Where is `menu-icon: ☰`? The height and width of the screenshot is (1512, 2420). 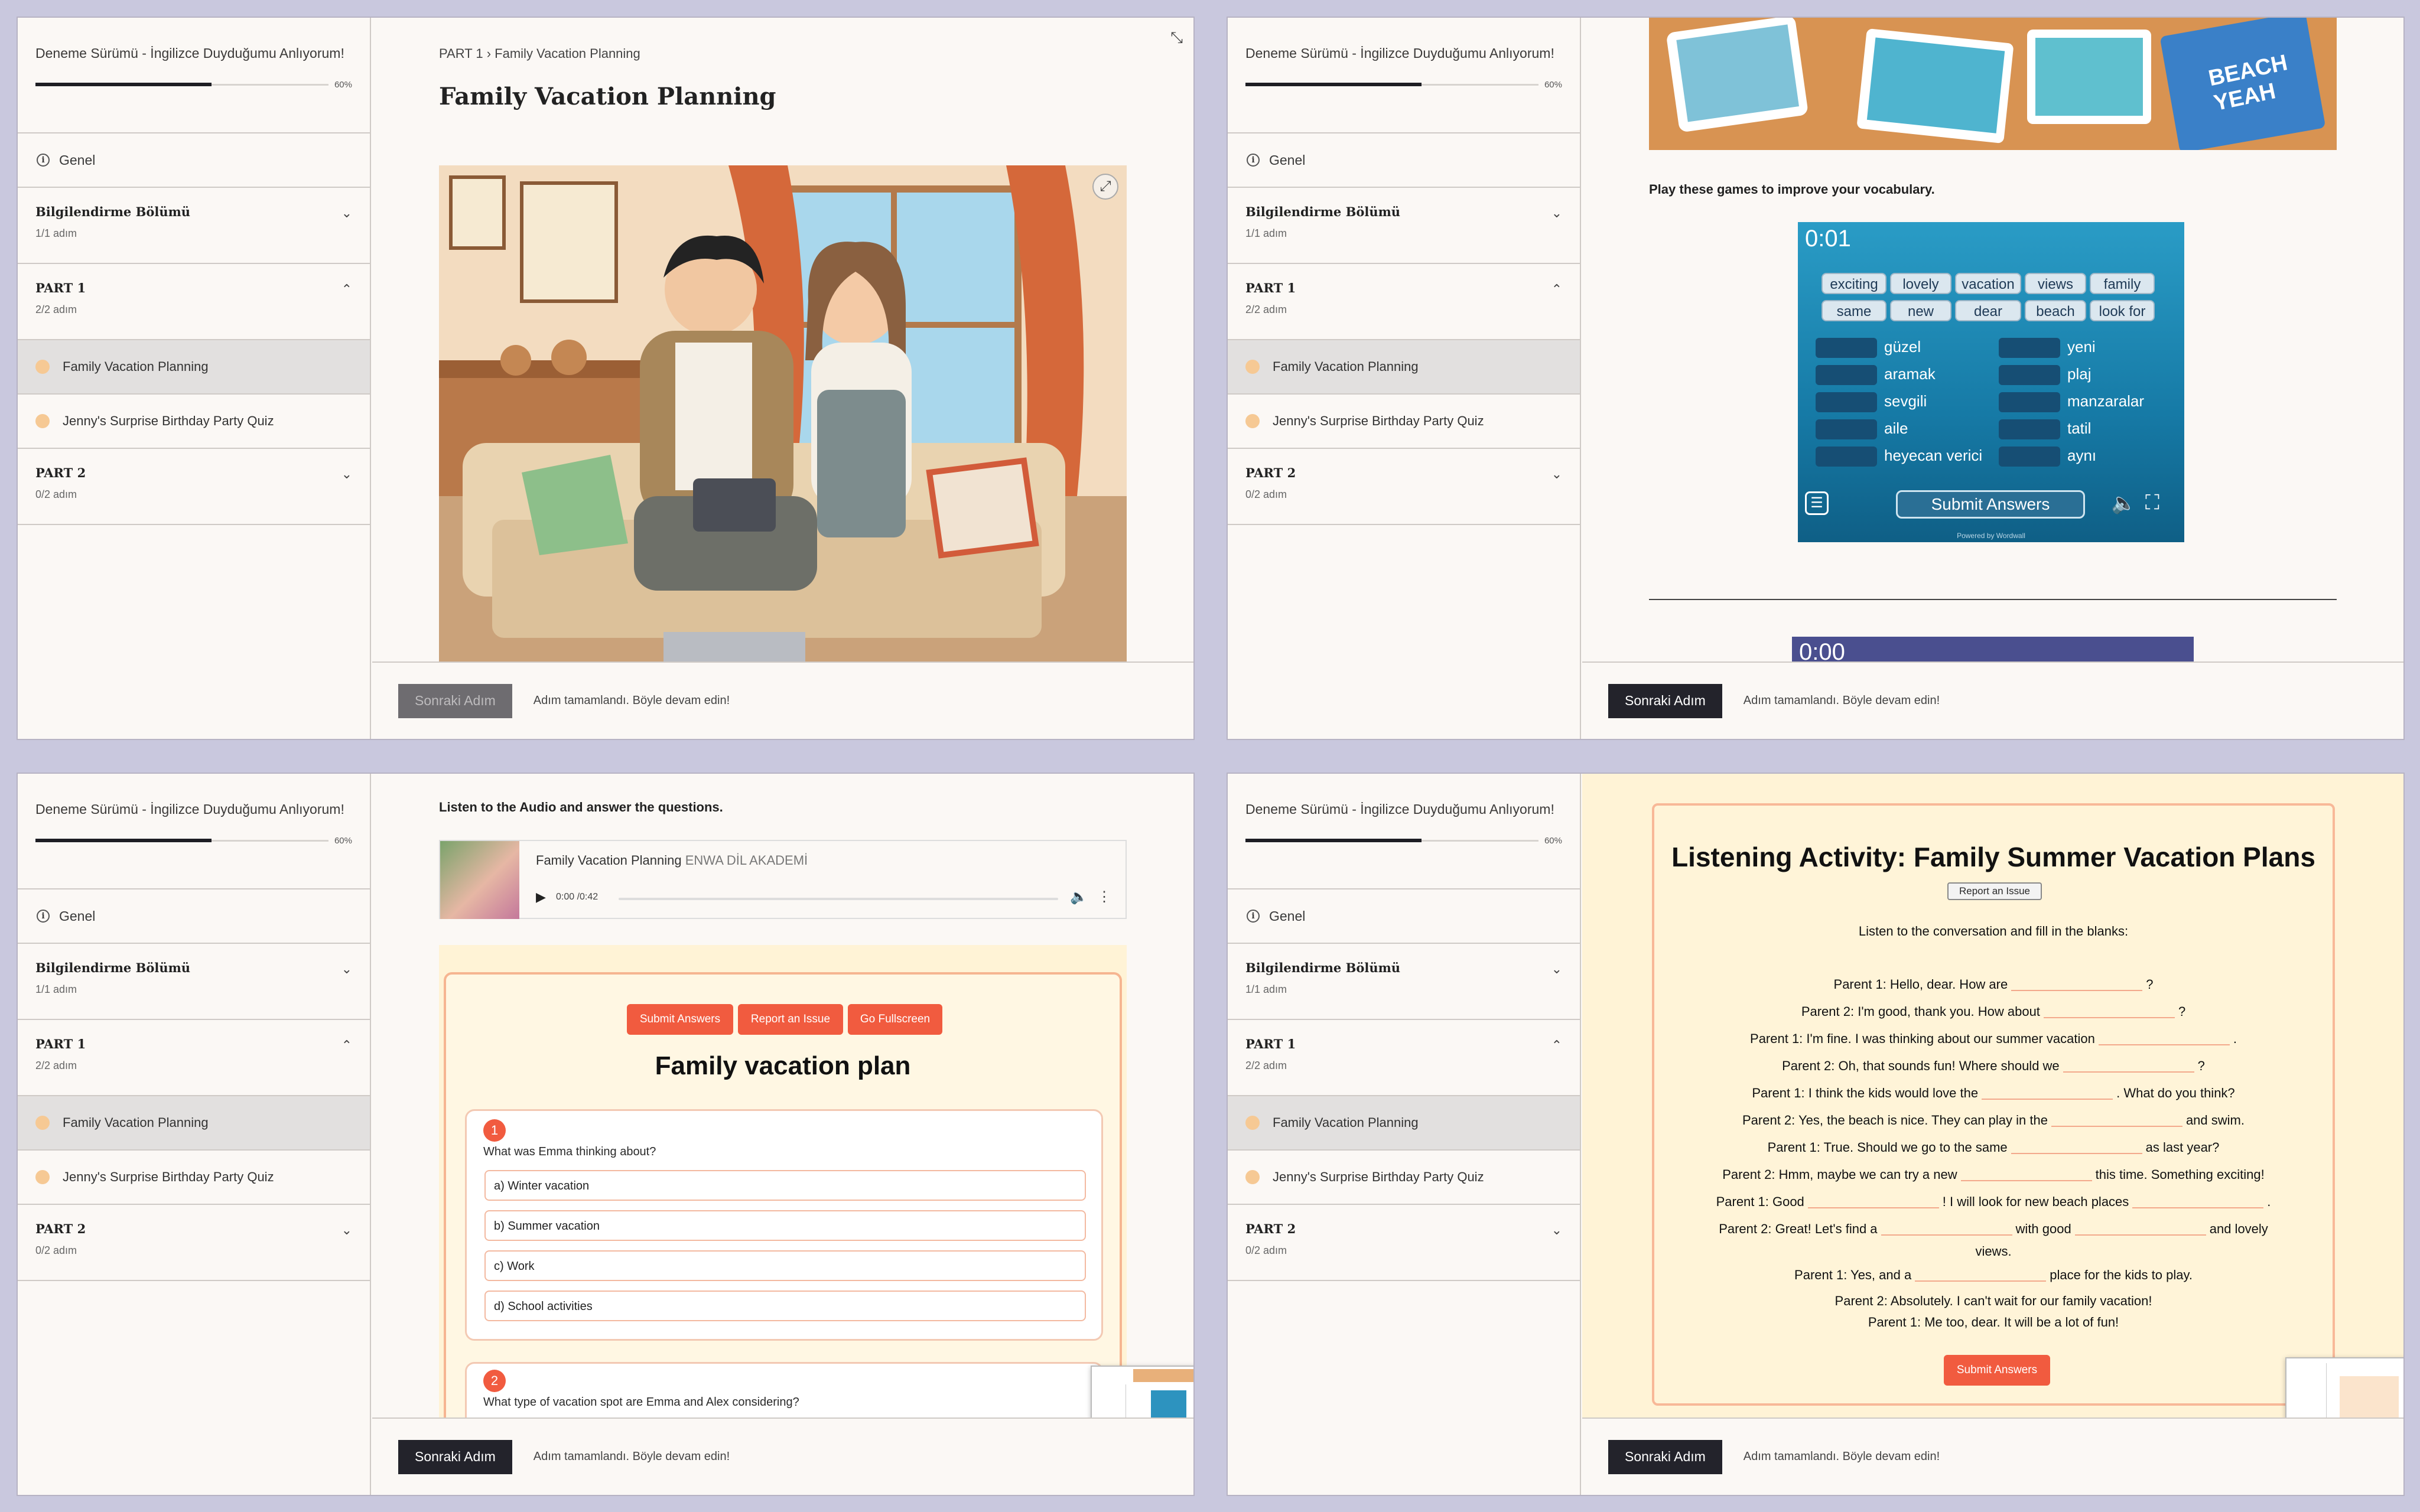 menu-icon: ☰ is located at coordinates (1817, 503).